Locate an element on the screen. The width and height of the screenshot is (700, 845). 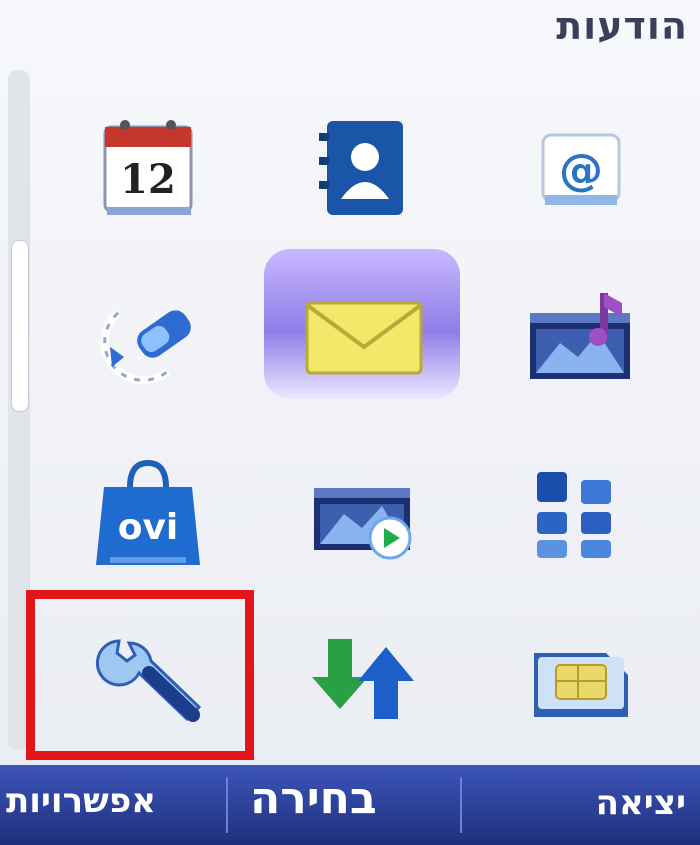
call-log-icon is located at coordinates (145, 346).